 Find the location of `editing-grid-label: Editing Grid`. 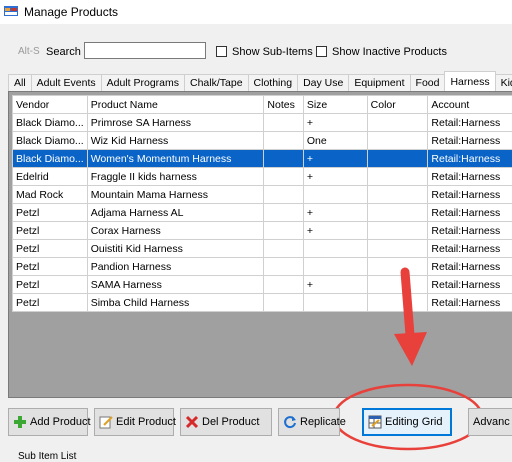

editing-grid-label: Editing Grid is located at coordinates (413, 422).